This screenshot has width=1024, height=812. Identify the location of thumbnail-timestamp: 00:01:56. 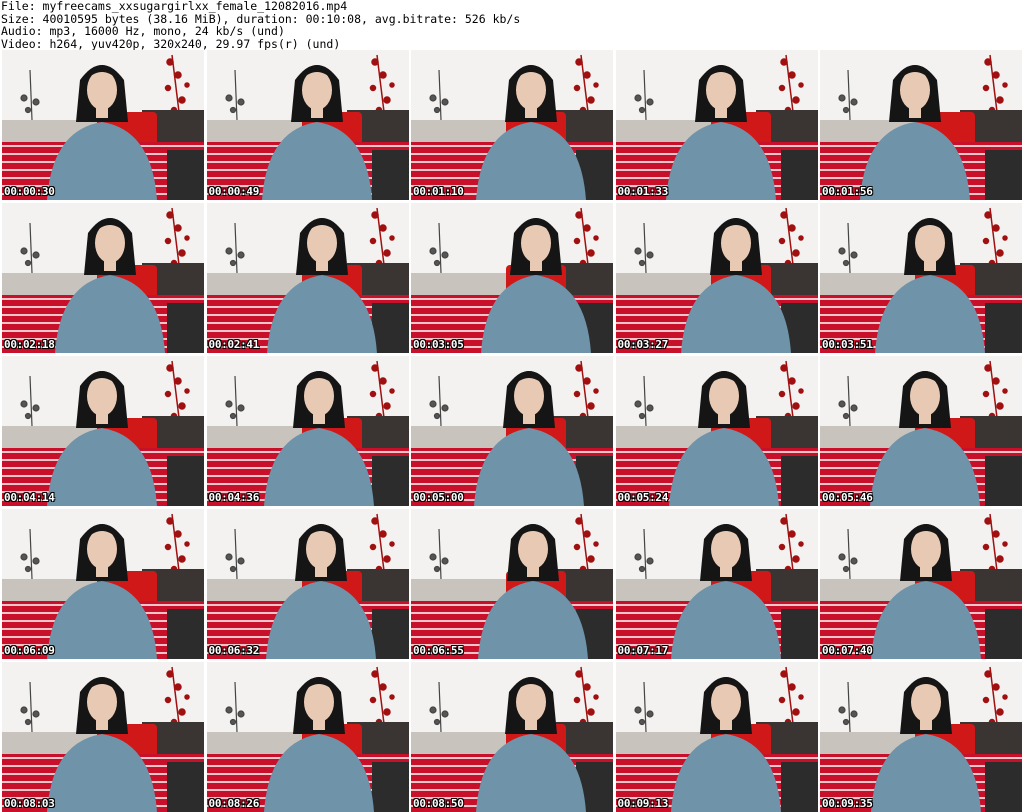
(847, 191).